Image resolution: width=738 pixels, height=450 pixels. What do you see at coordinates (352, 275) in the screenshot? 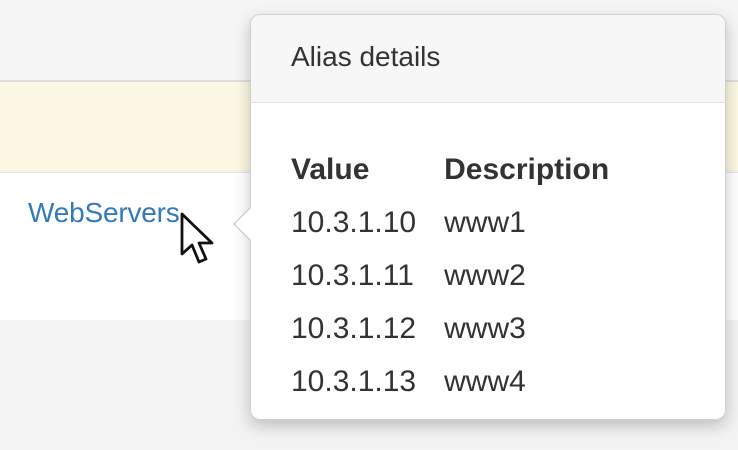
I see `cell-value: 10.3.1.11` at bounding box center [352, 275].